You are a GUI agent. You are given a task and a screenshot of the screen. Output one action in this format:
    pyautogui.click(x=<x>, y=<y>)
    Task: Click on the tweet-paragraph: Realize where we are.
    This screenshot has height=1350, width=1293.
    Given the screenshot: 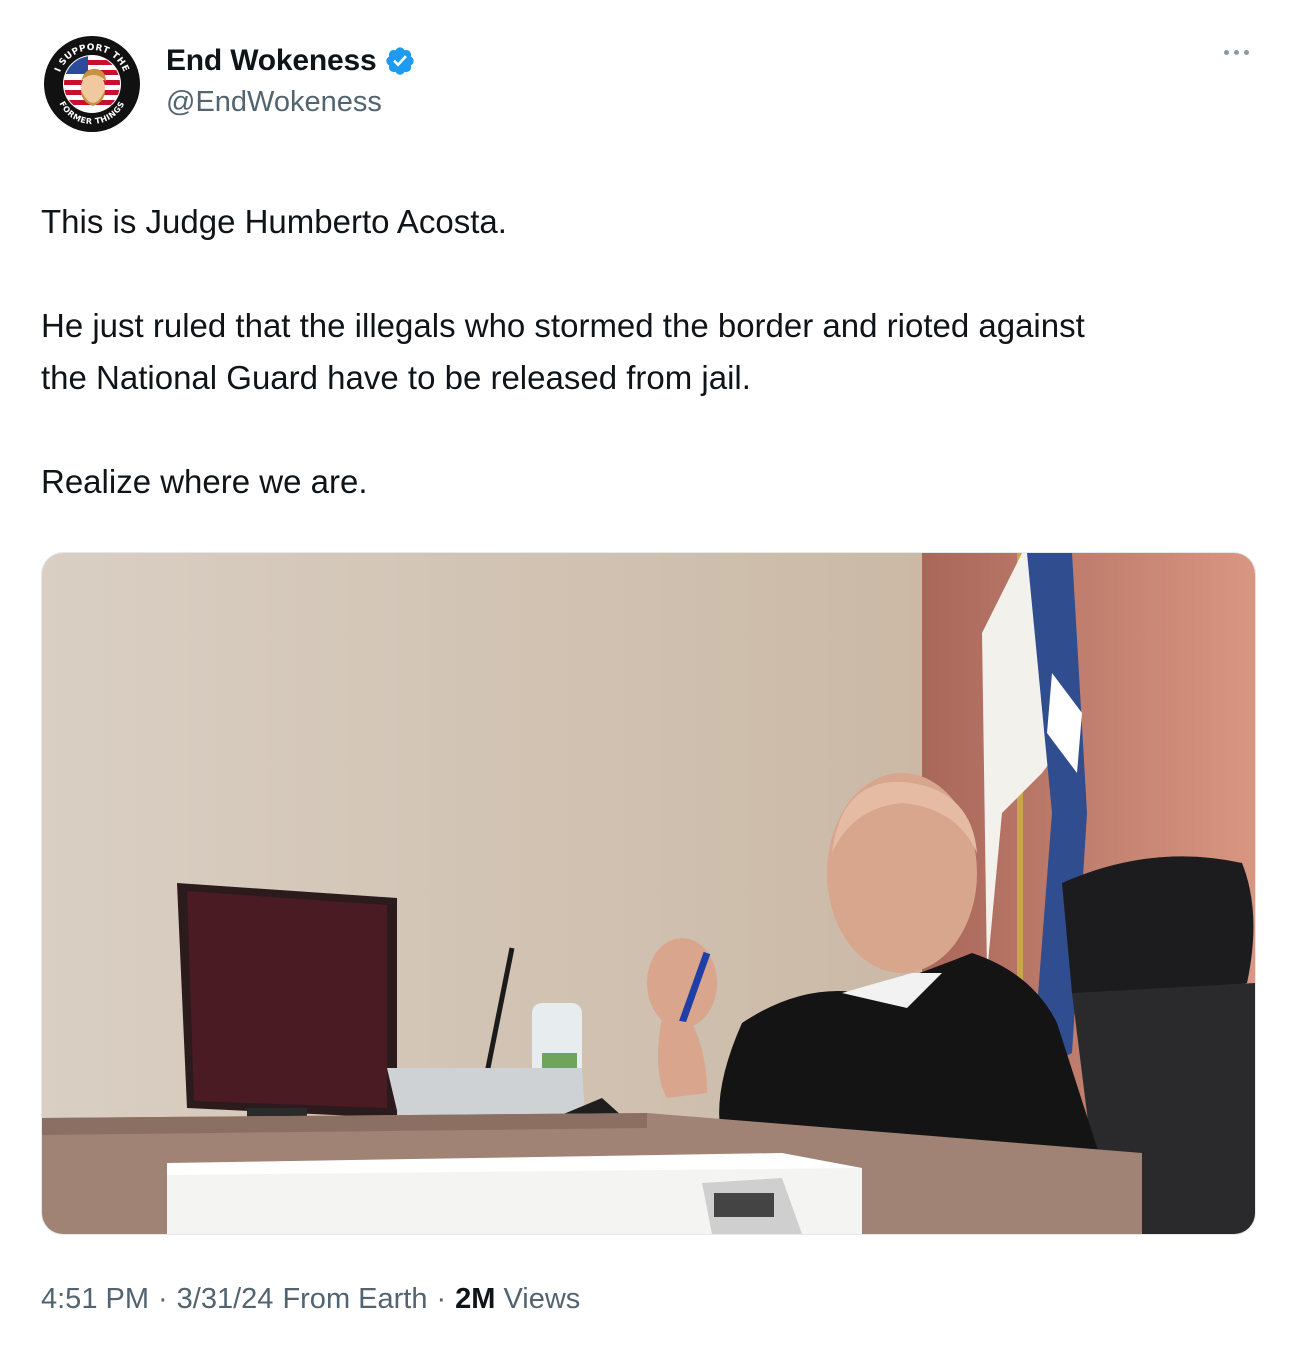 What is the action you would take?
    pyautogui.click(x=204, y=481)
    